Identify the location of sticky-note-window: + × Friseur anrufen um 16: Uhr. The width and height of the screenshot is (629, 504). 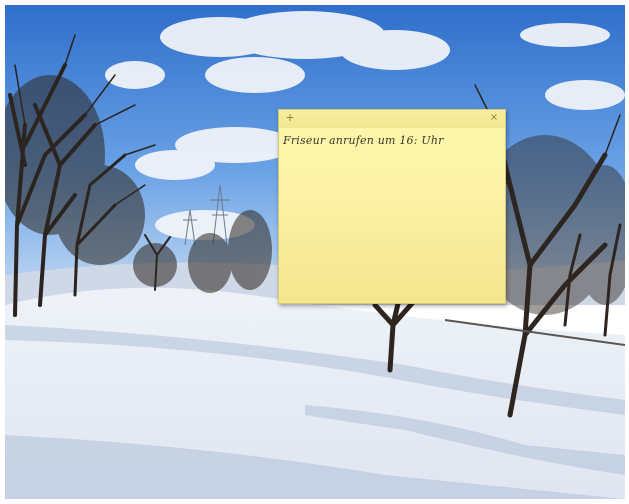
(392, 206).